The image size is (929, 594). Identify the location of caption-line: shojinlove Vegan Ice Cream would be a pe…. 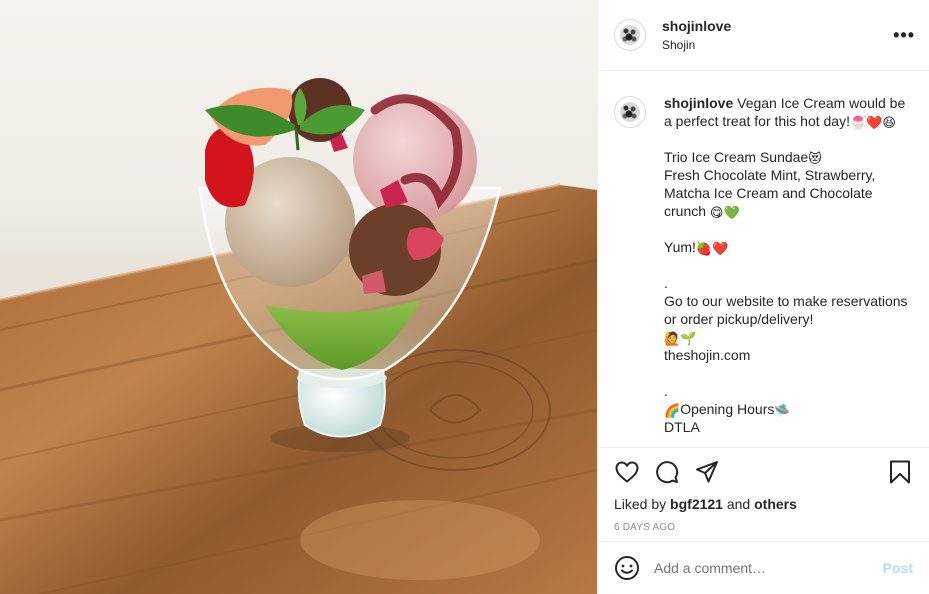
(788, 112).